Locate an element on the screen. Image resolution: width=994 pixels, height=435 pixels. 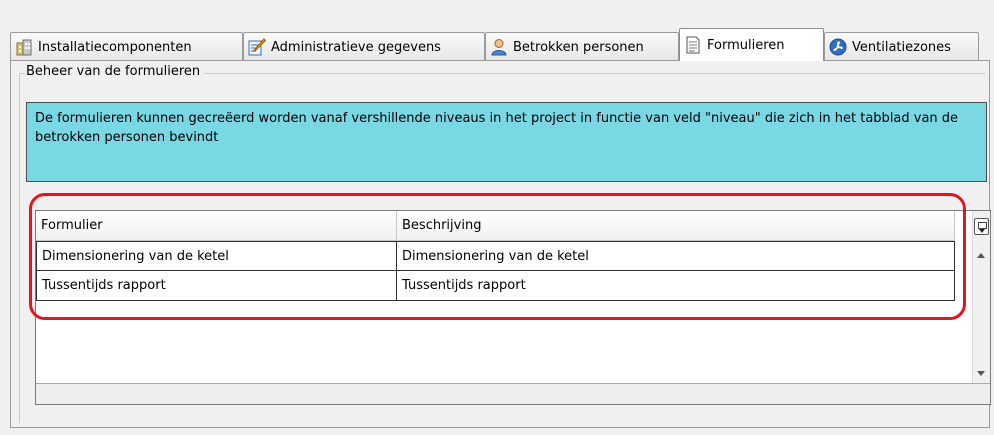
tab-label: Installatiecomponenten is located at coordinates (115, 47).